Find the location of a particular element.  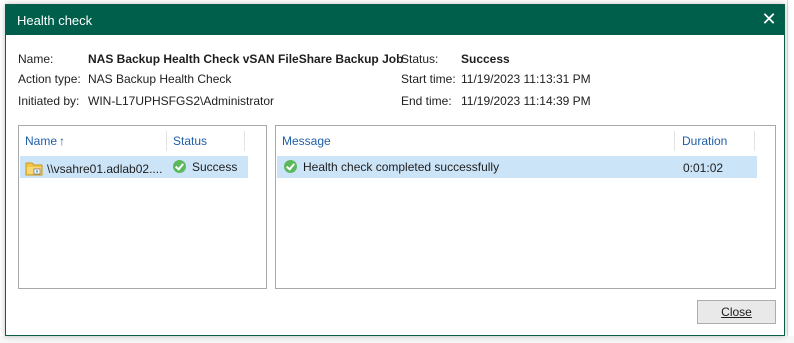

status-value: Success is located at coordinates (485, 59).